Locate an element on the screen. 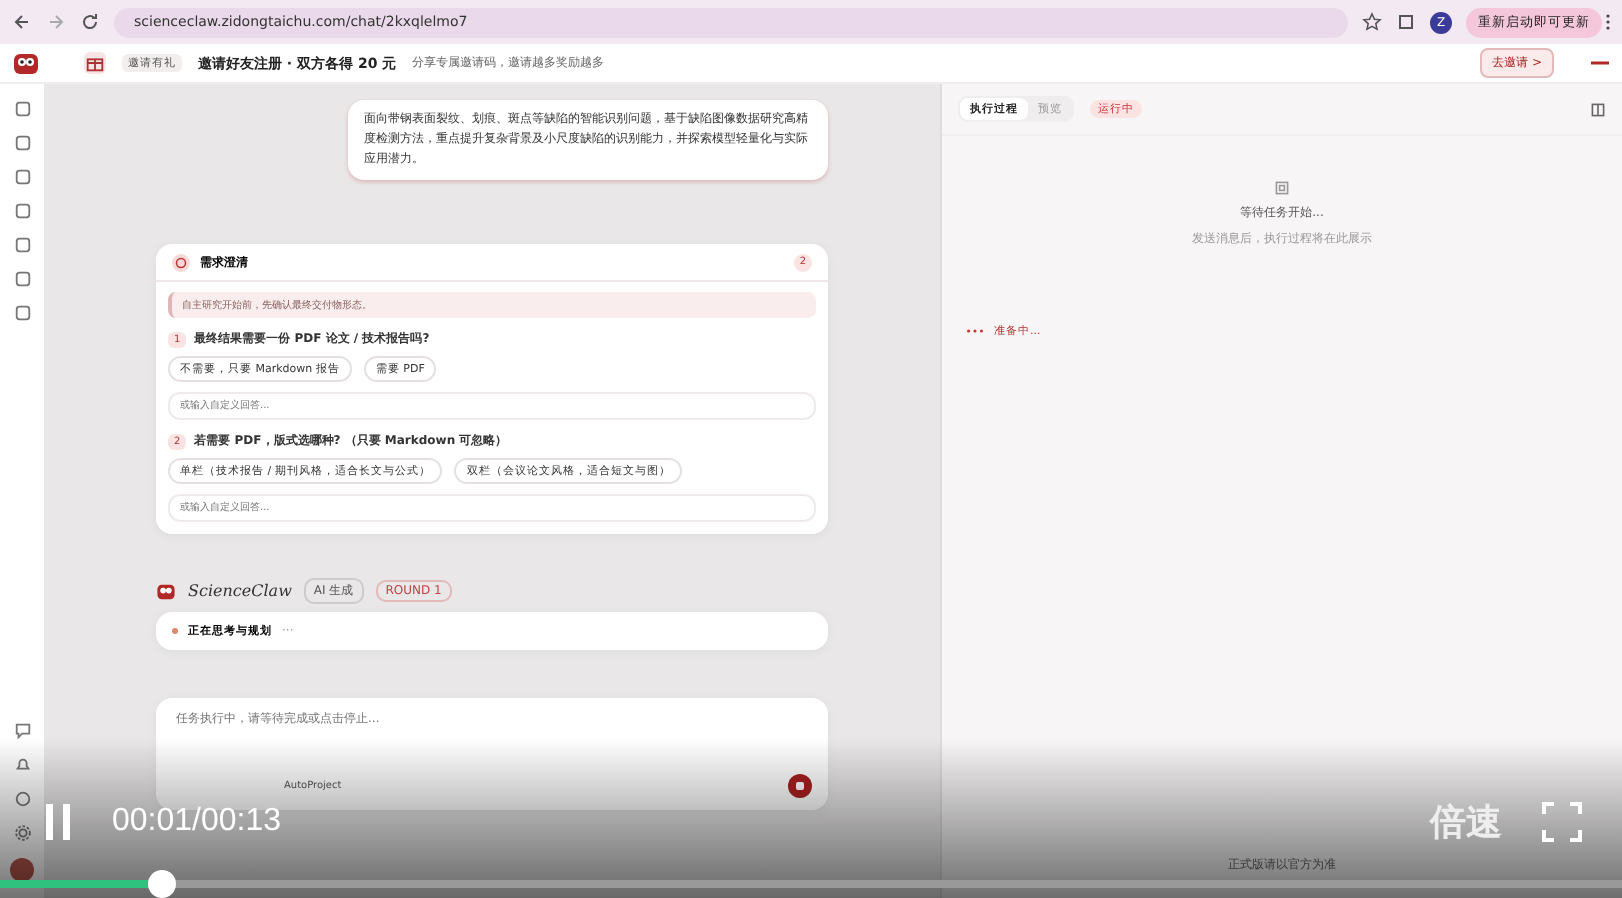  reload-icon is located at coordinates (90, 22).